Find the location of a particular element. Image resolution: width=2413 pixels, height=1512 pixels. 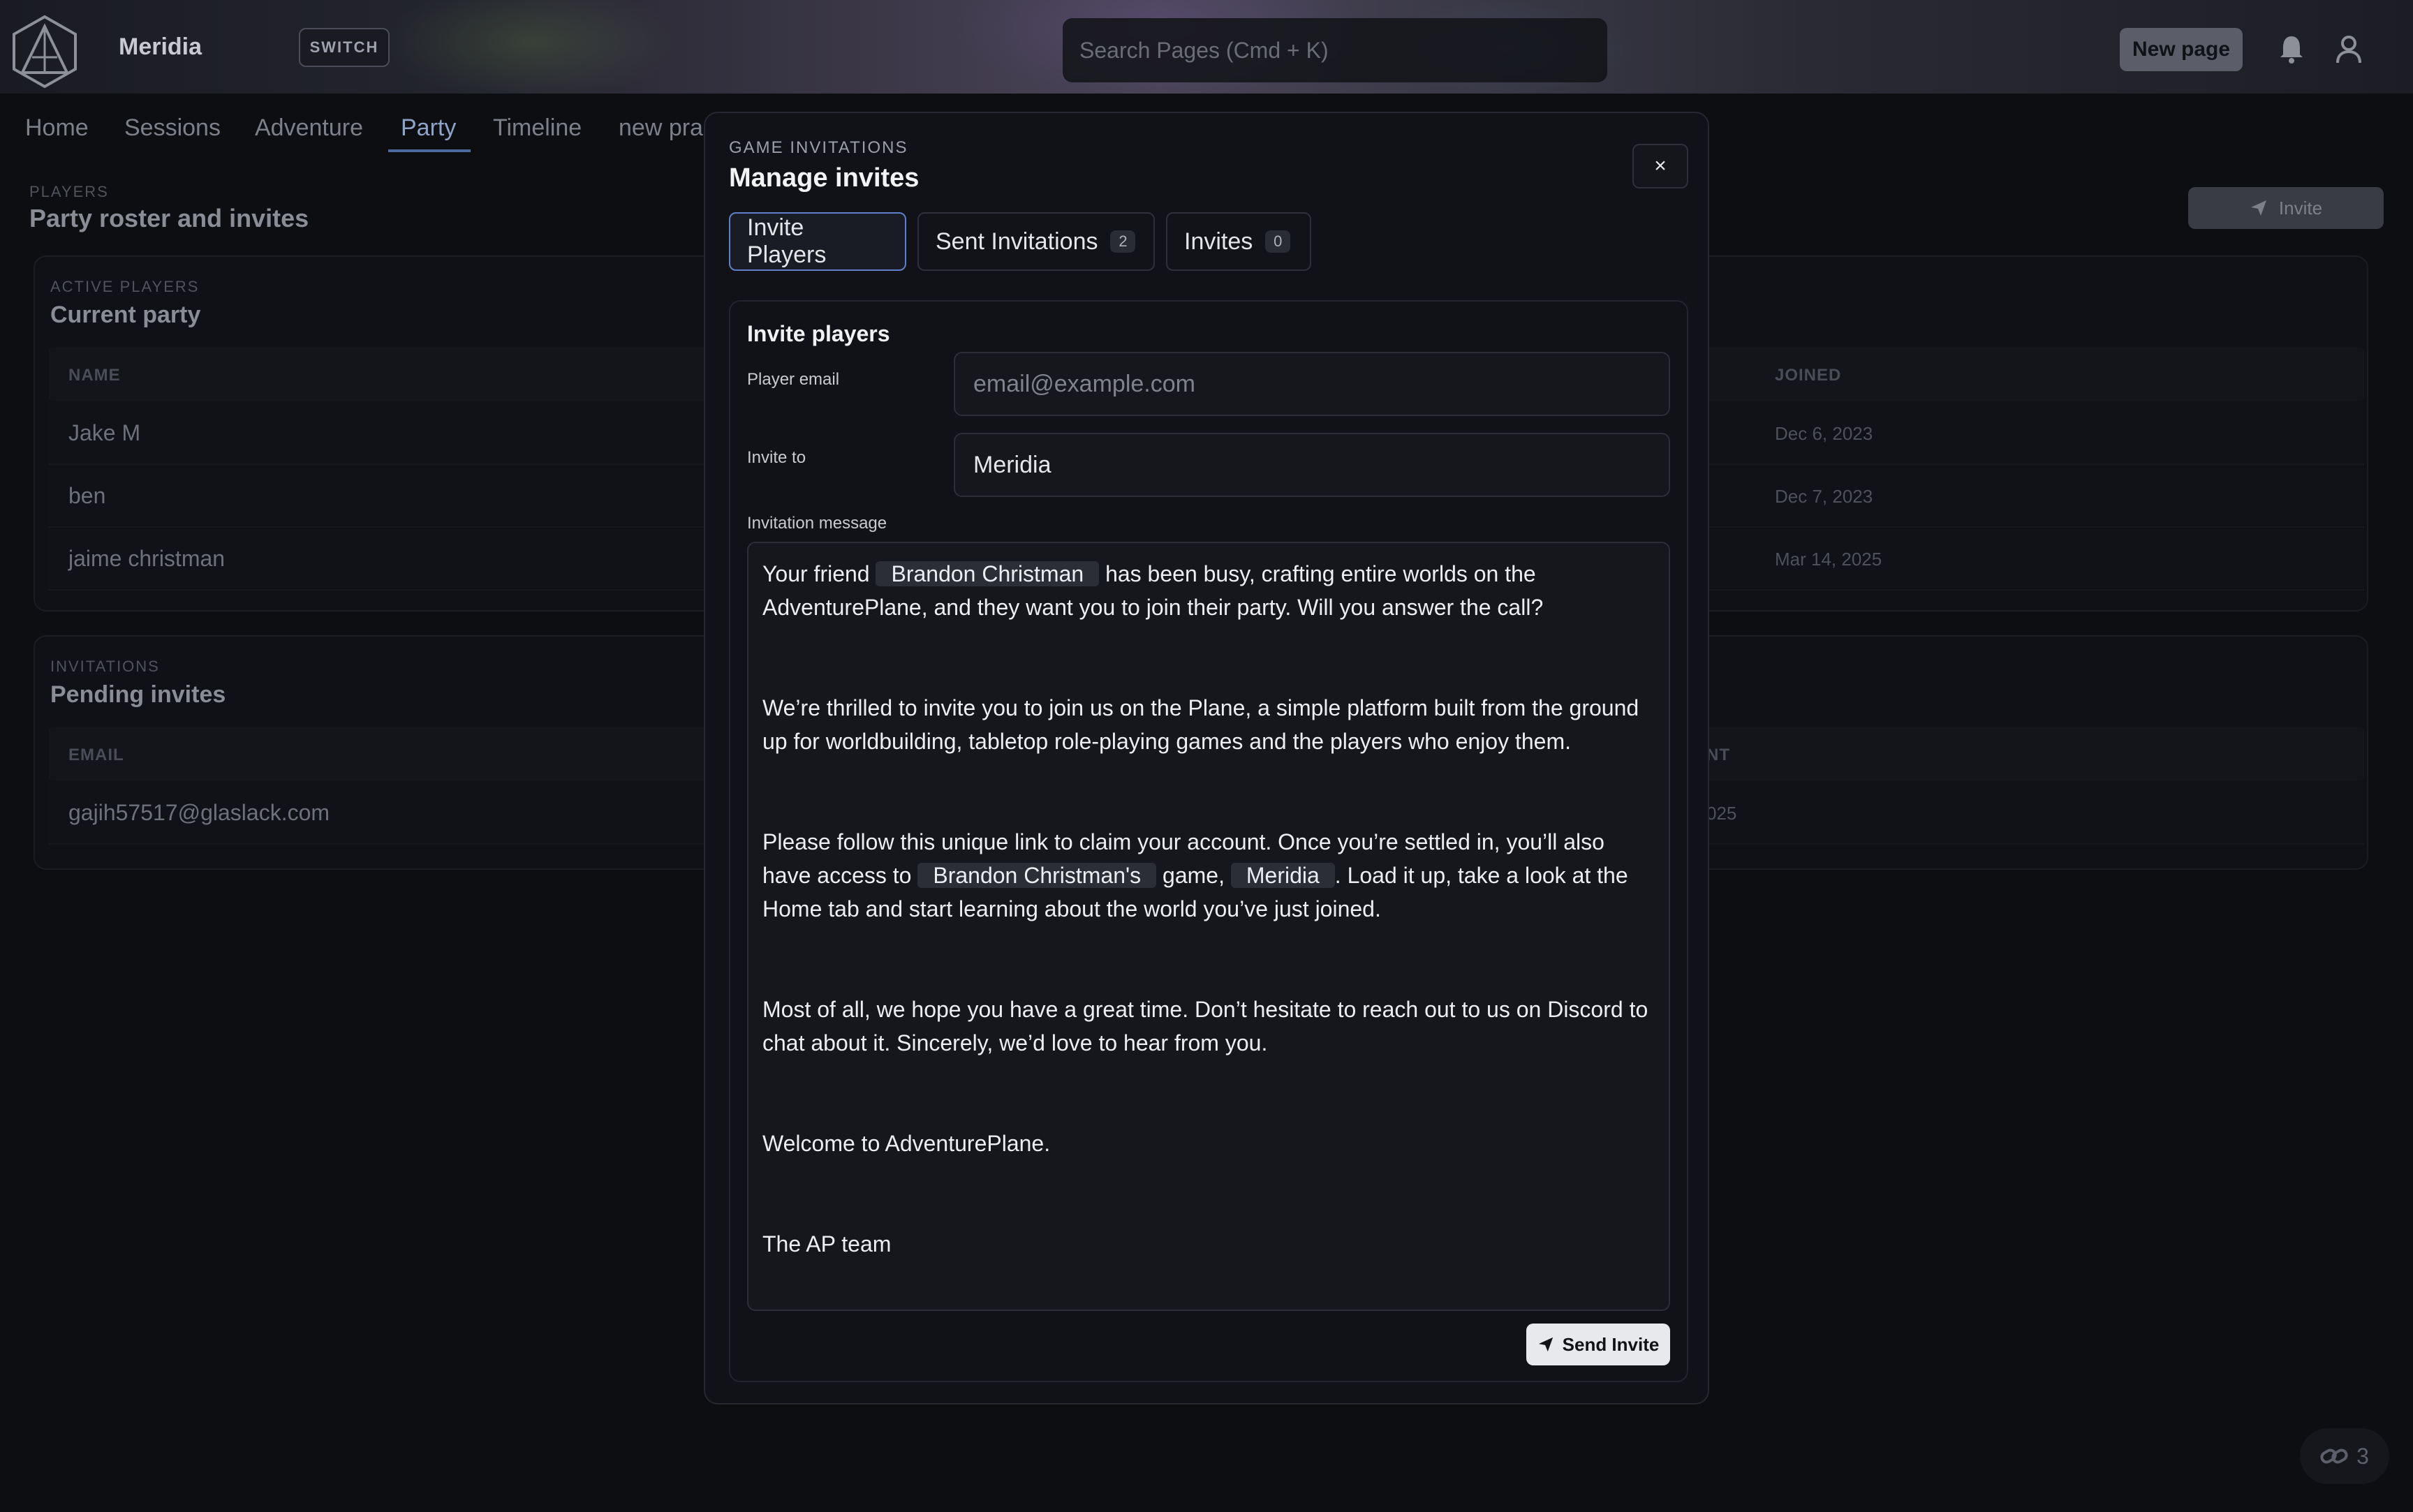

tab-home: Home is located at coordinates (57, 128).